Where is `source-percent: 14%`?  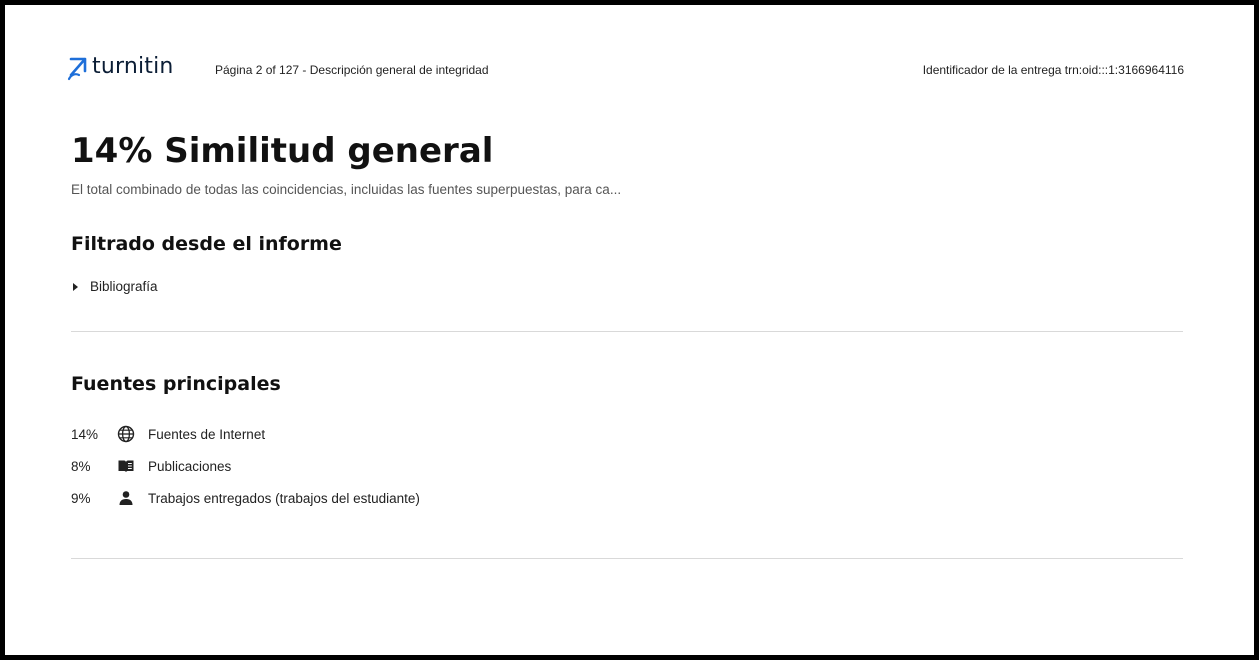 source-percent: 14% is located at coordinates (85, 434).